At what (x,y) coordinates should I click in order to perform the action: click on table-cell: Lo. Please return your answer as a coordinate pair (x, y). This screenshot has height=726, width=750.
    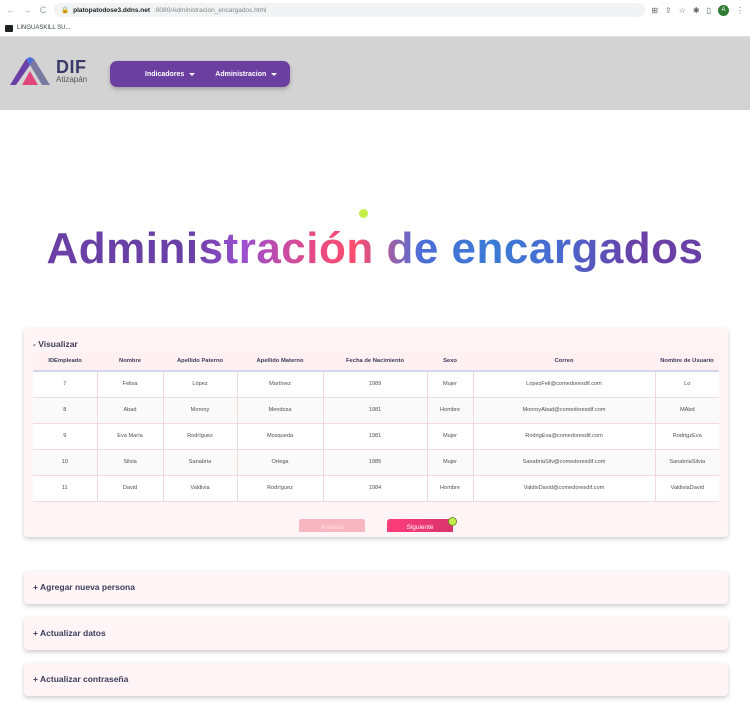
    Looking at the image, I should click on (687, 384).